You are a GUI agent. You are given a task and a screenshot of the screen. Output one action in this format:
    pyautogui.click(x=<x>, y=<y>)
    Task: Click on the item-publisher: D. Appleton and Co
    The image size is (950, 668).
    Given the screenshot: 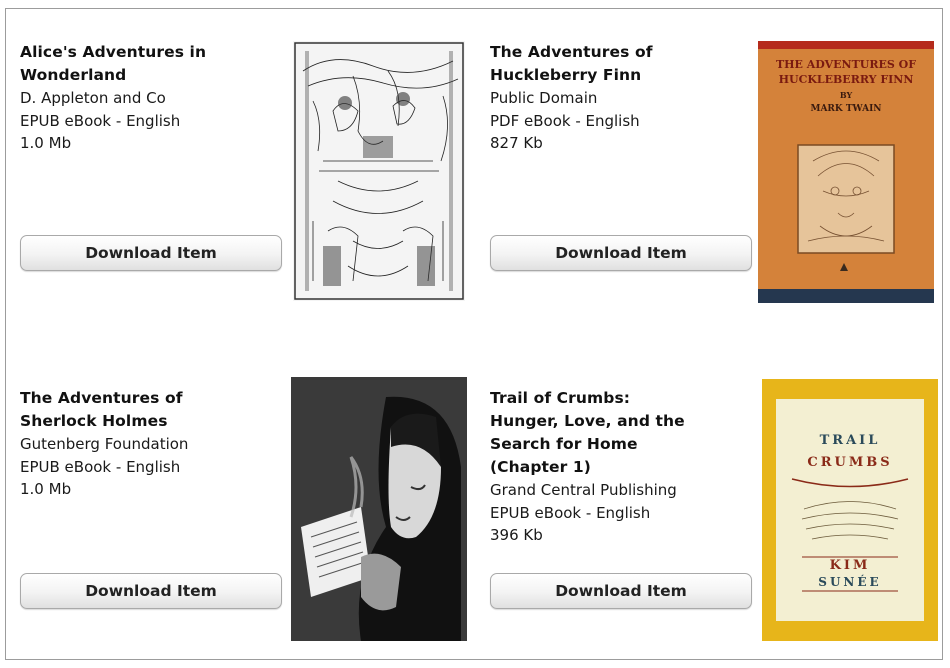 What is the action you would take?
    pyautogui.click(x=93, y=98)
    